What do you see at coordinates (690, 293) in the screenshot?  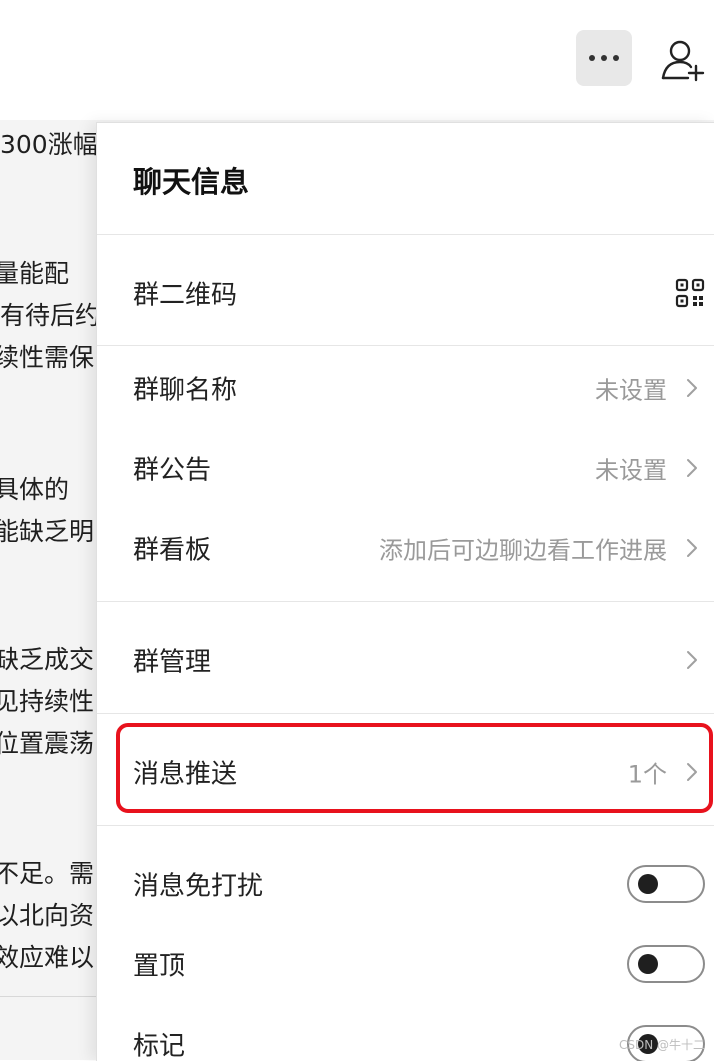 I see `qr-code-icon` at bounding box center [690, 293].